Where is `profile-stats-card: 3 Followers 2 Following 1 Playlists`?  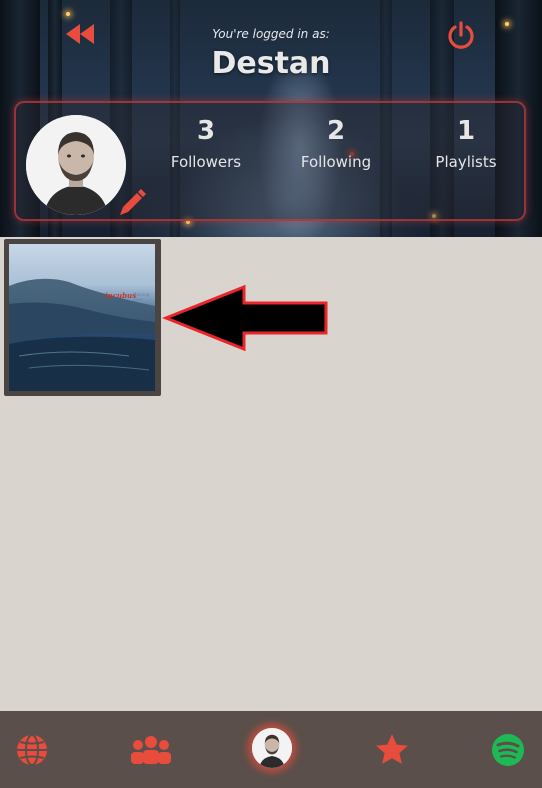 profile-stats-card: 3 Followers 2 Following 1 Playlists is located at coordinates (270, 161).